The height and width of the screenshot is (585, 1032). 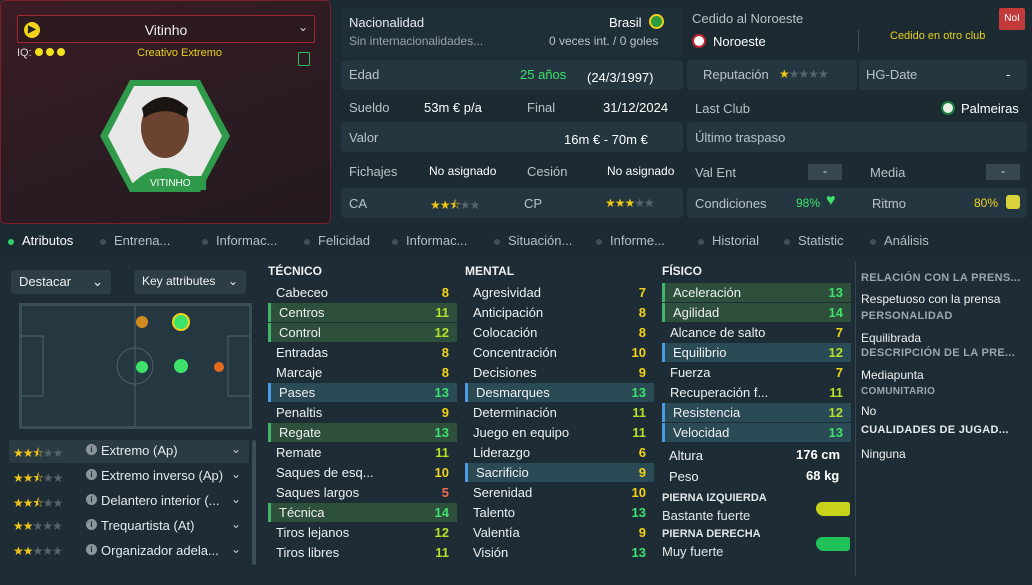 What do you see at coordinates (756, 352) in the screenshot?
I see `attribute-row: Equilibrio 12` at bounding box center [756, 352].